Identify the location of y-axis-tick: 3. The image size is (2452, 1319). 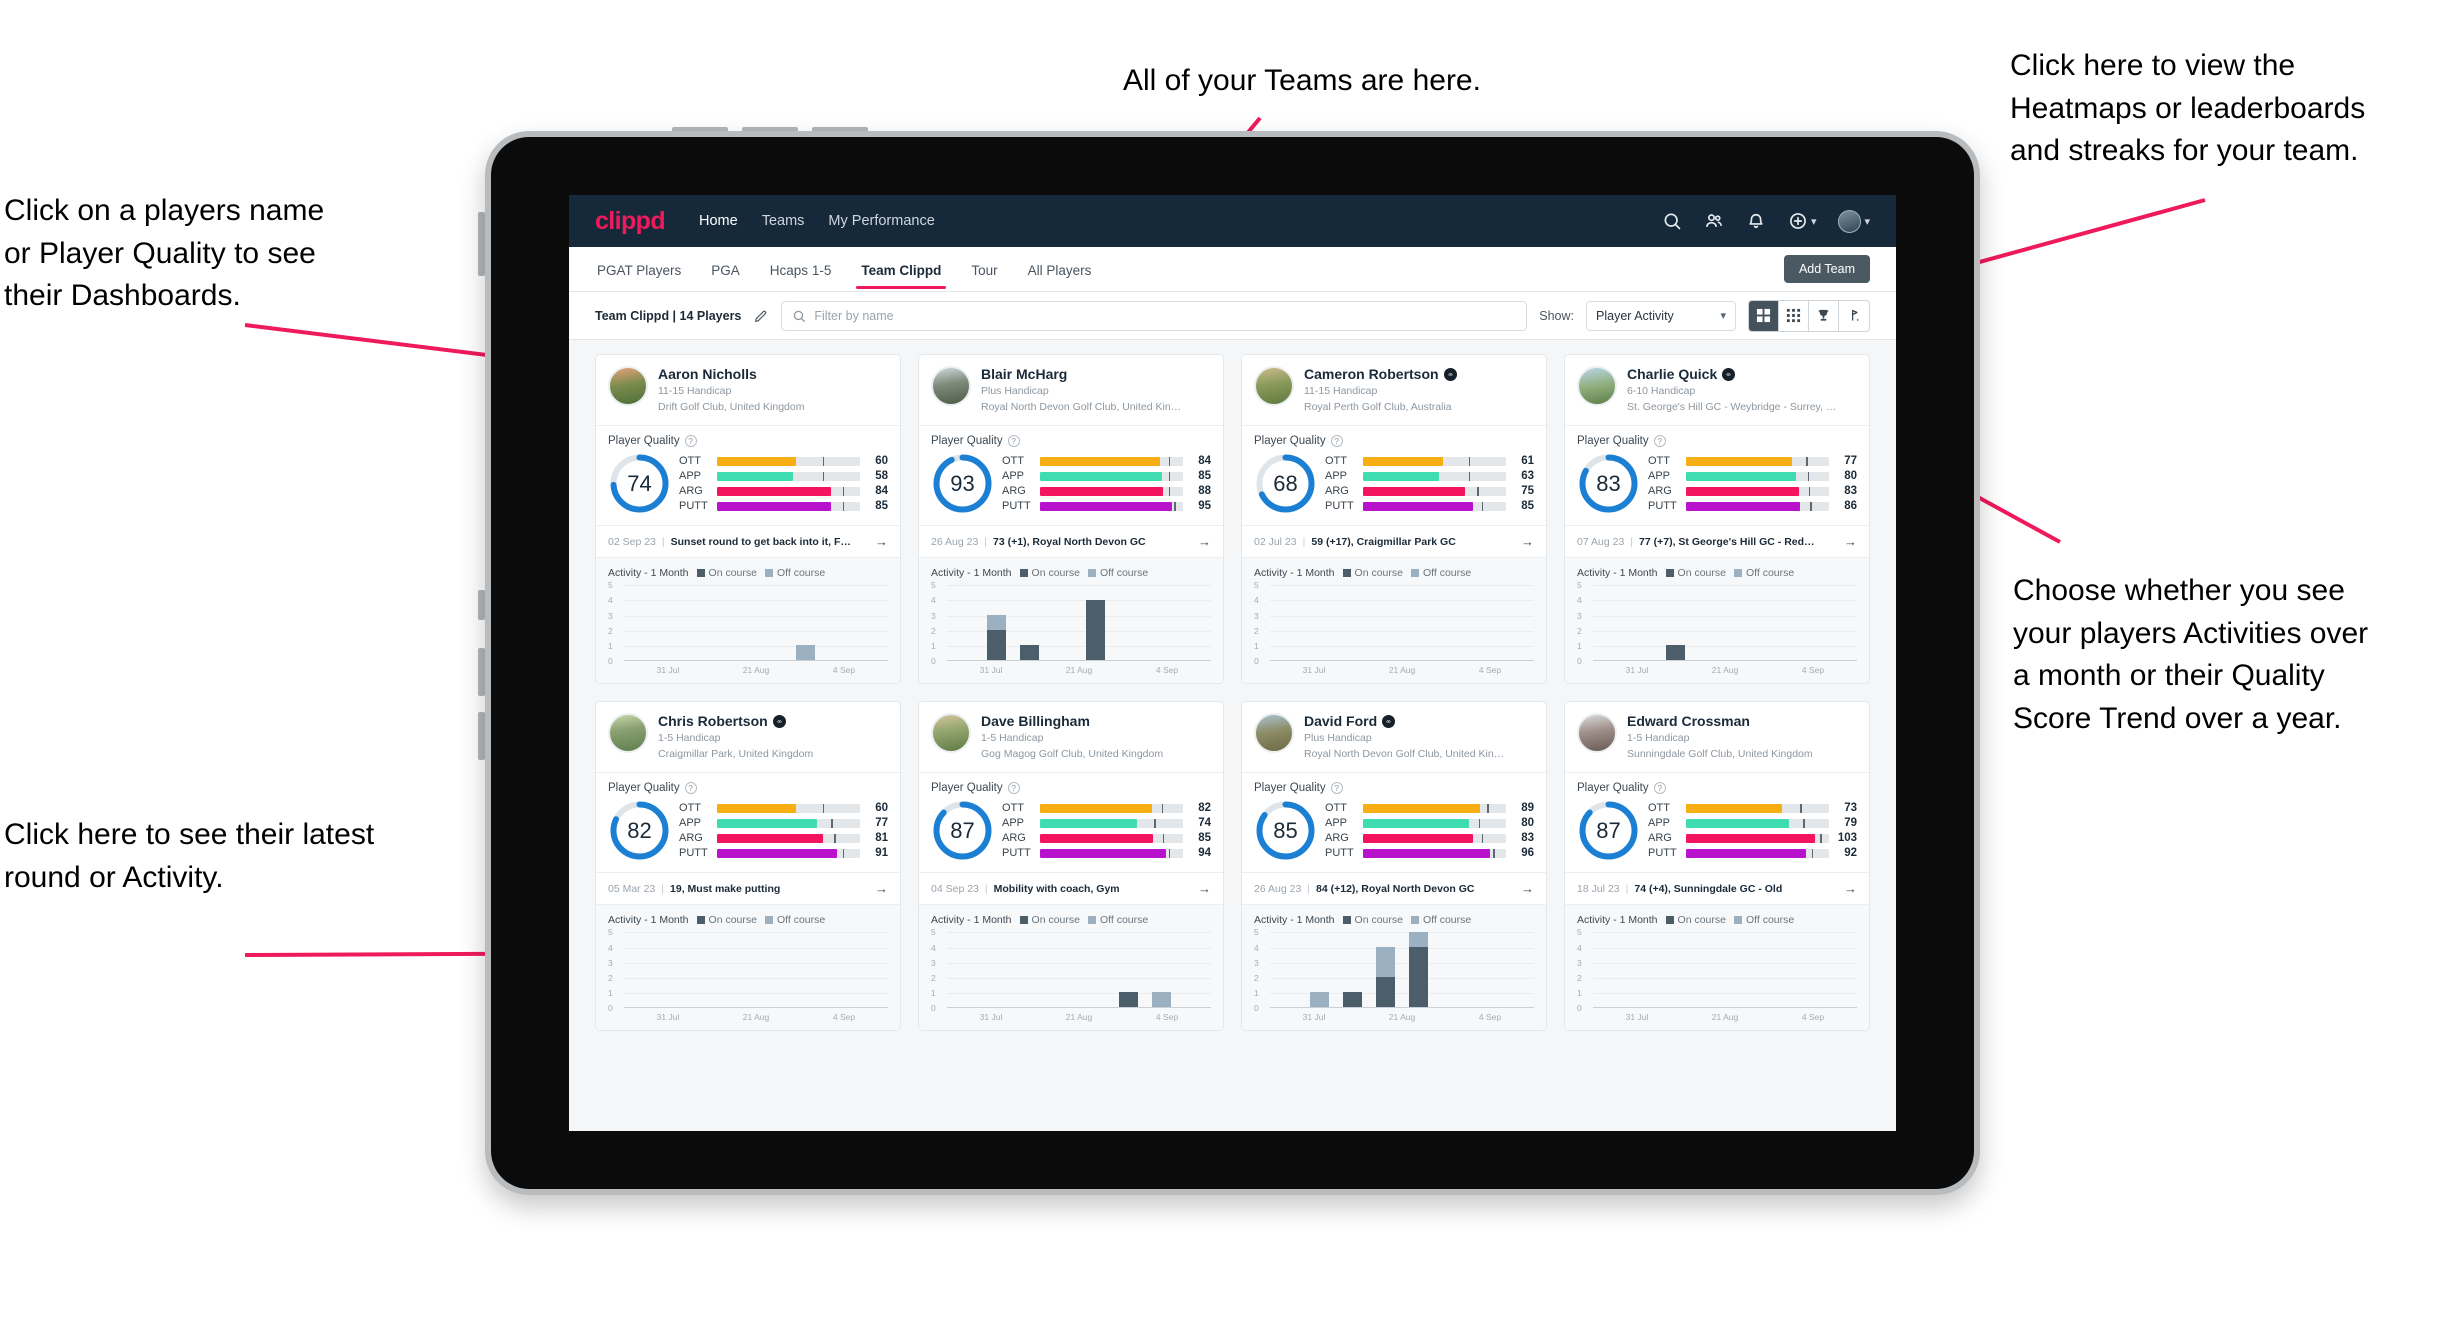
(610, 615).